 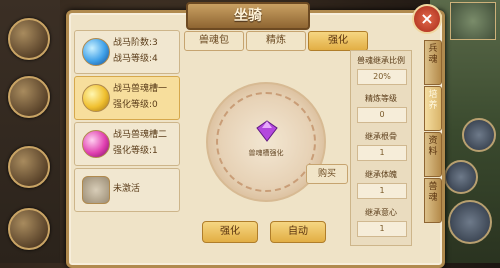 What do you see at coordinates (433, 154) in the screenshot?
I see `side-tab-info: 资料` at bounding box center [433, 154].